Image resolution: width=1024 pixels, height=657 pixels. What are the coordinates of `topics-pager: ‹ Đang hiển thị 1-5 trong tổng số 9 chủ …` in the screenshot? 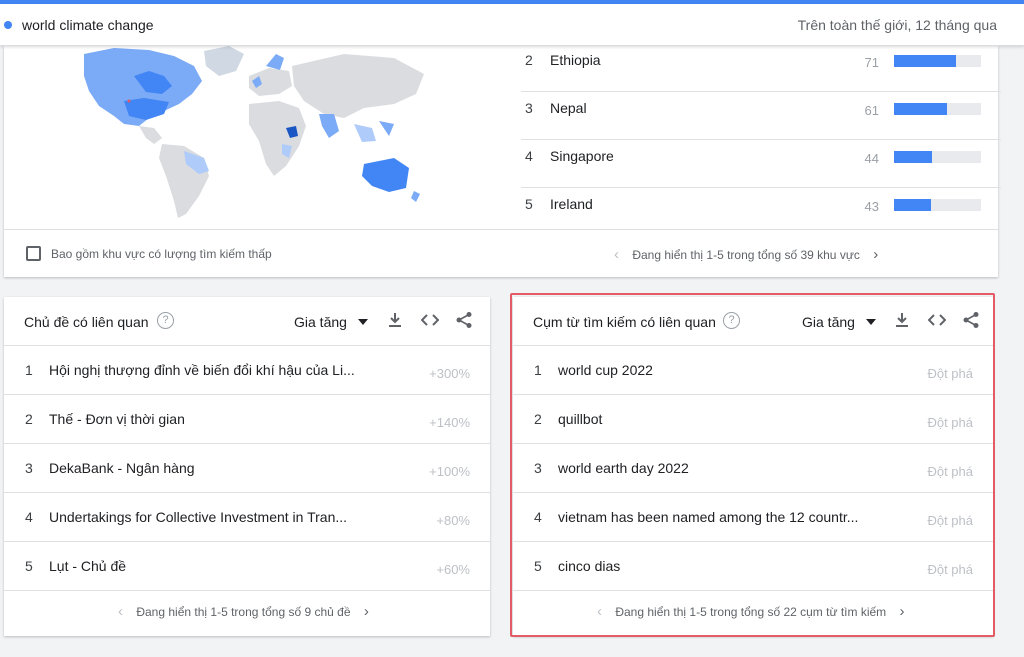 It's located at (243, 611).